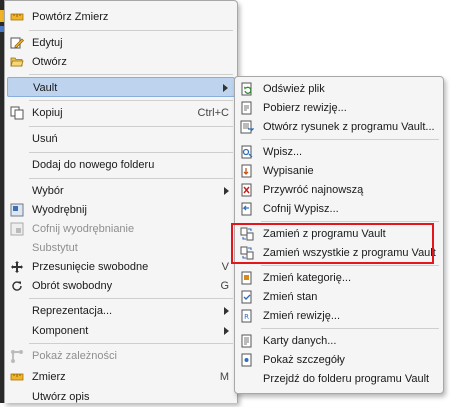 The image size is (453, 407). I want to click on red-highlight-annotation, so click(332, 243).